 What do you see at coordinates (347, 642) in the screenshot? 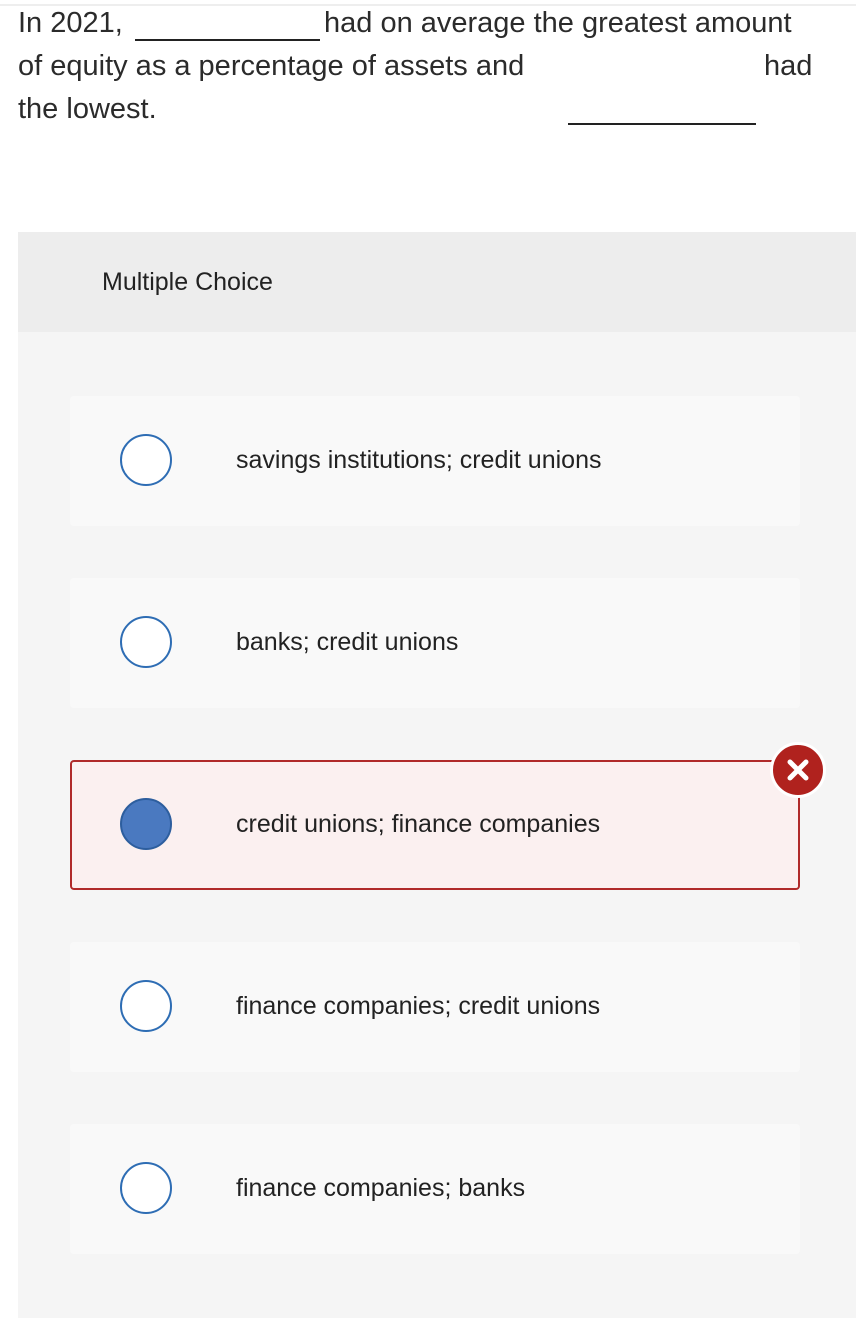
I see `choice-option-label: banks; credit unions` at bounding box center [347, 642].